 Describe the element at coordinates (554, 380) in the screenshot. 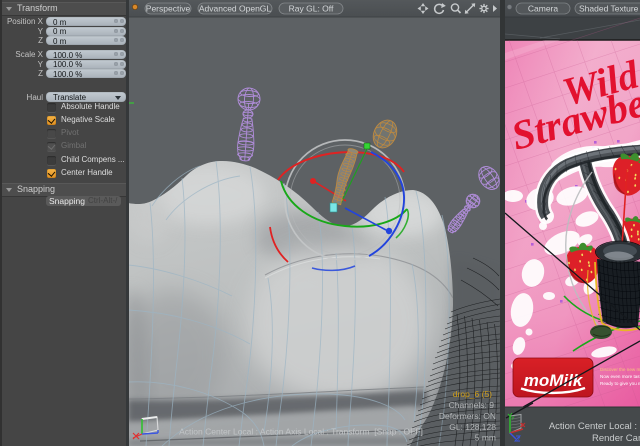

I see `svg-text: moMilk` at that location.